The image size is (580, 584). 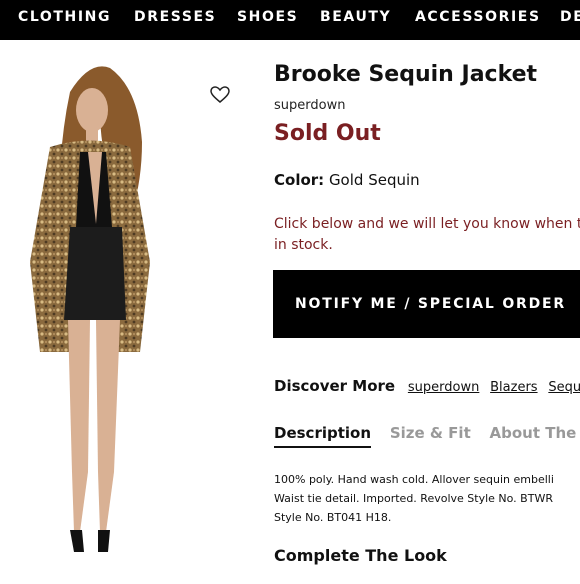 What do you see at coordinates (430, 435) in the screenshot?
I see `tab-size-fit: Size & Fit` at bounding box center [430, 435].